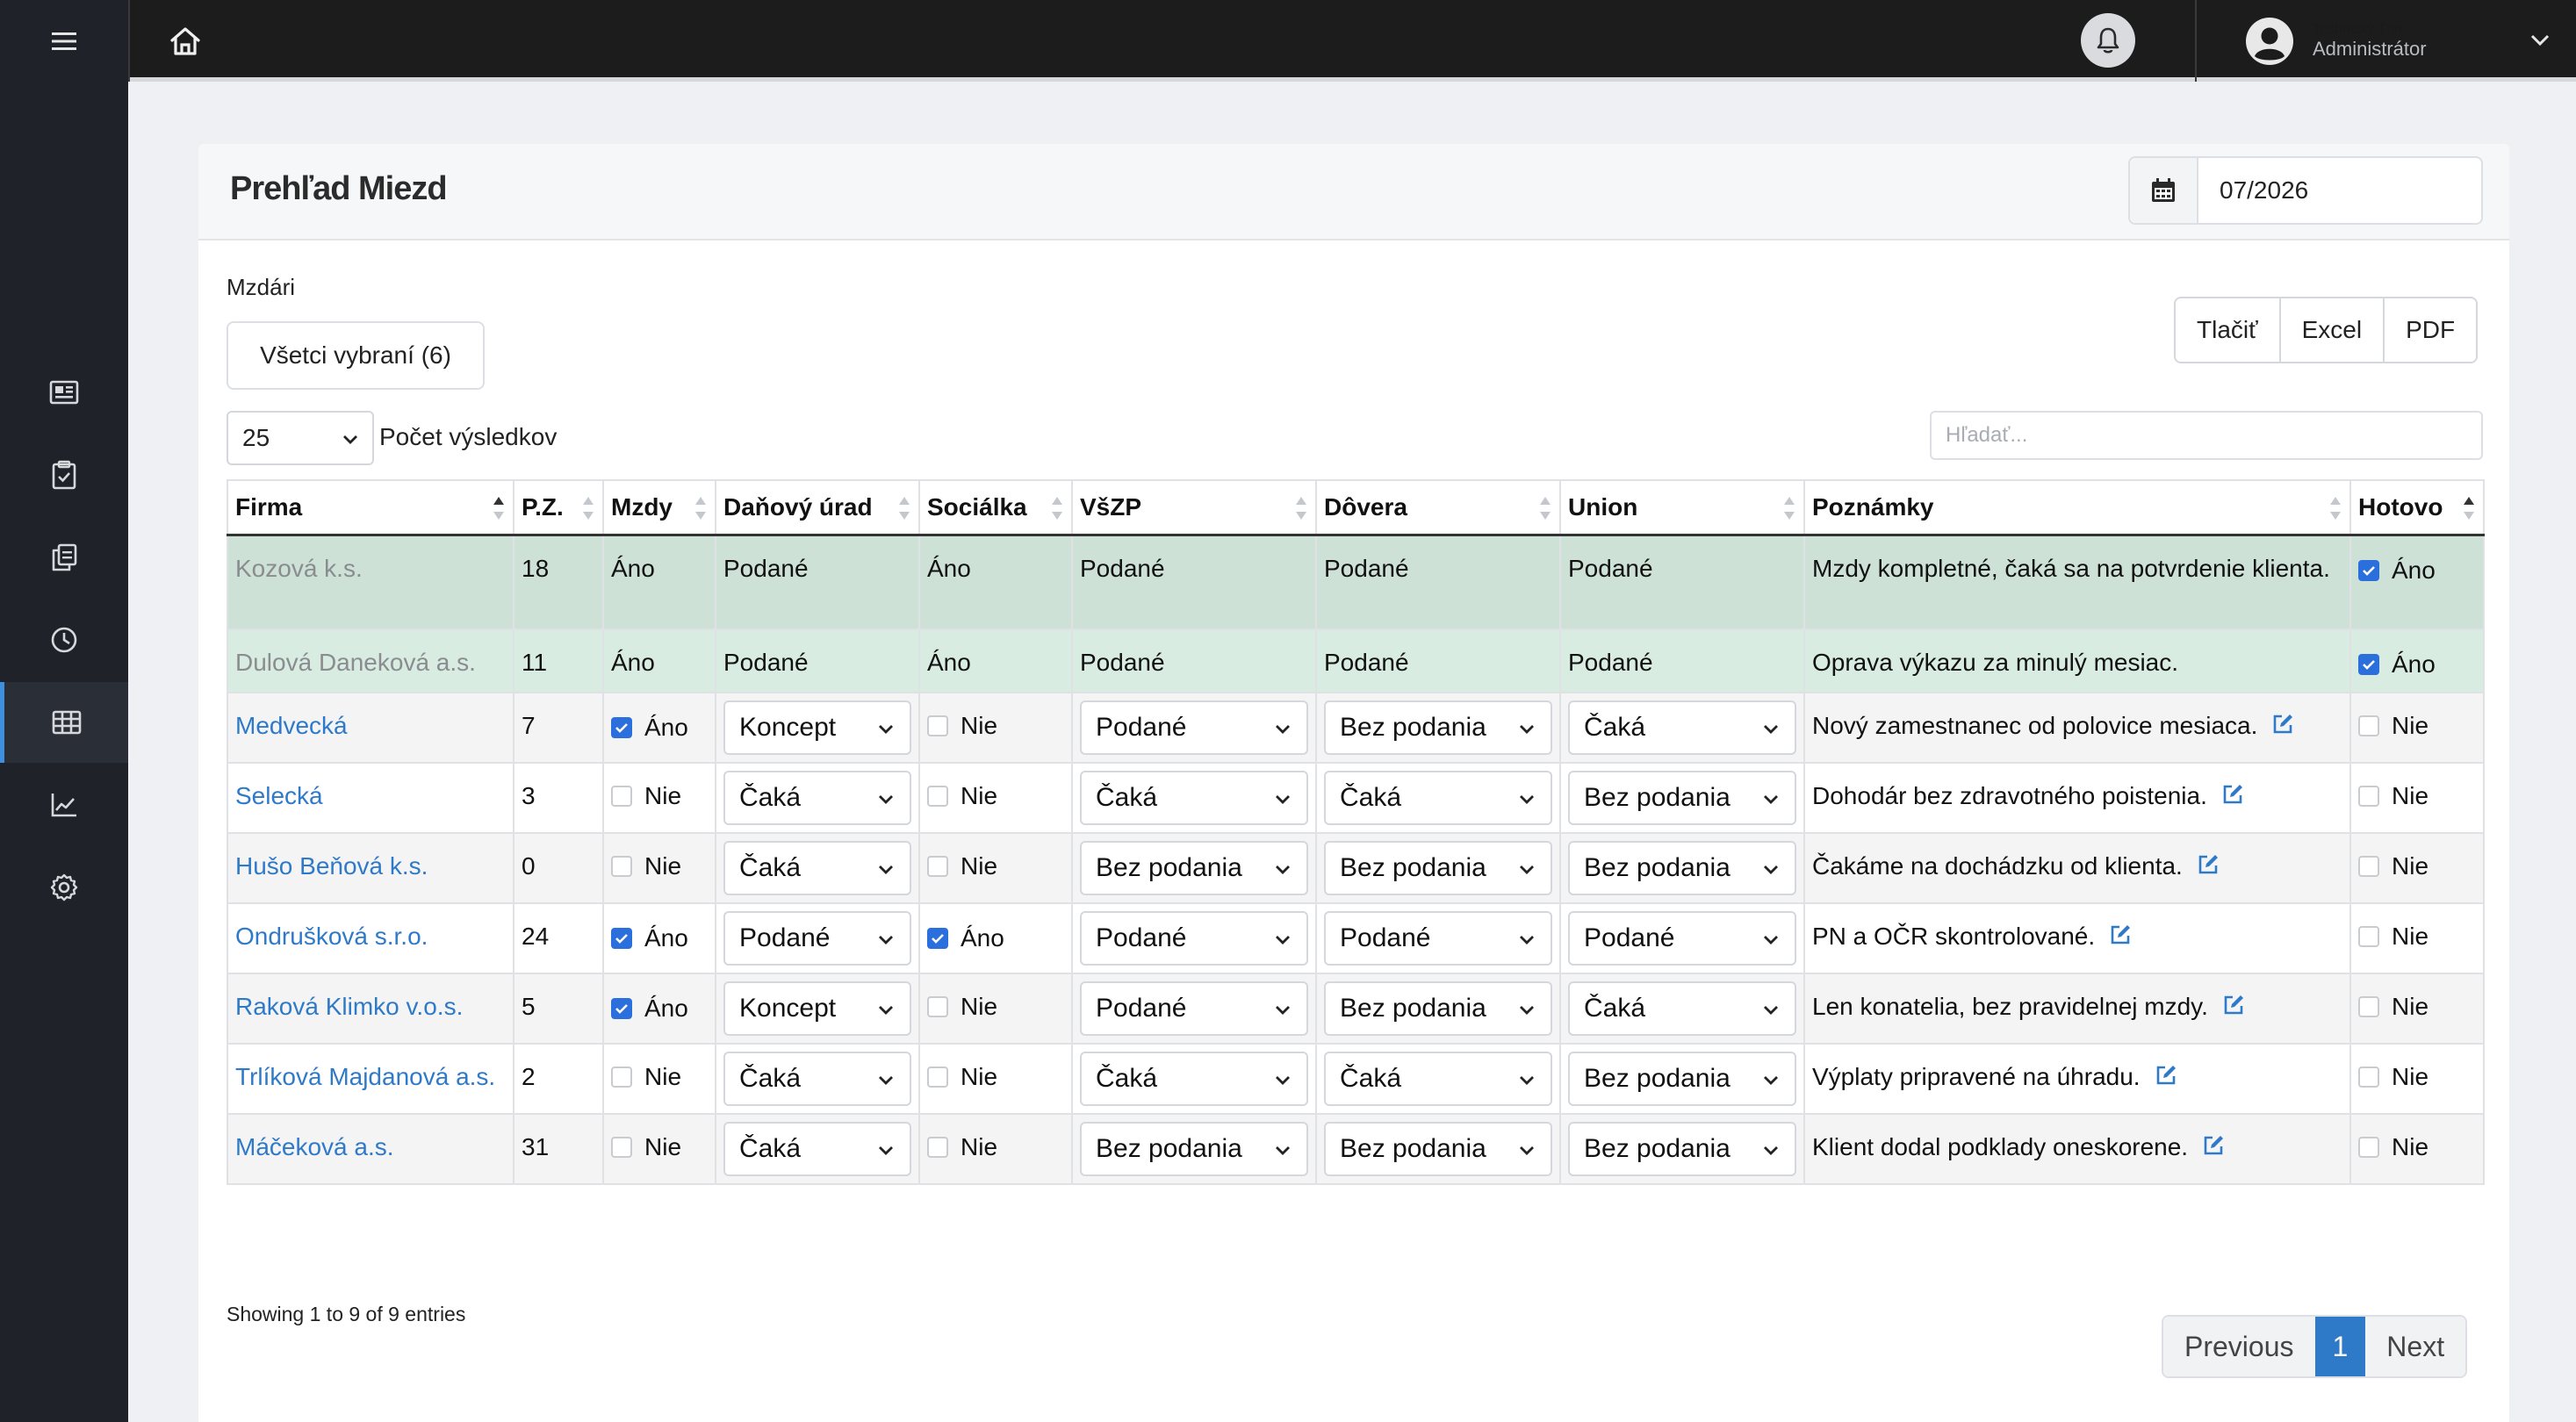  Describe the element at coordinates (1682, 508) in the screenshot. I see `column-header: Union` at that location.